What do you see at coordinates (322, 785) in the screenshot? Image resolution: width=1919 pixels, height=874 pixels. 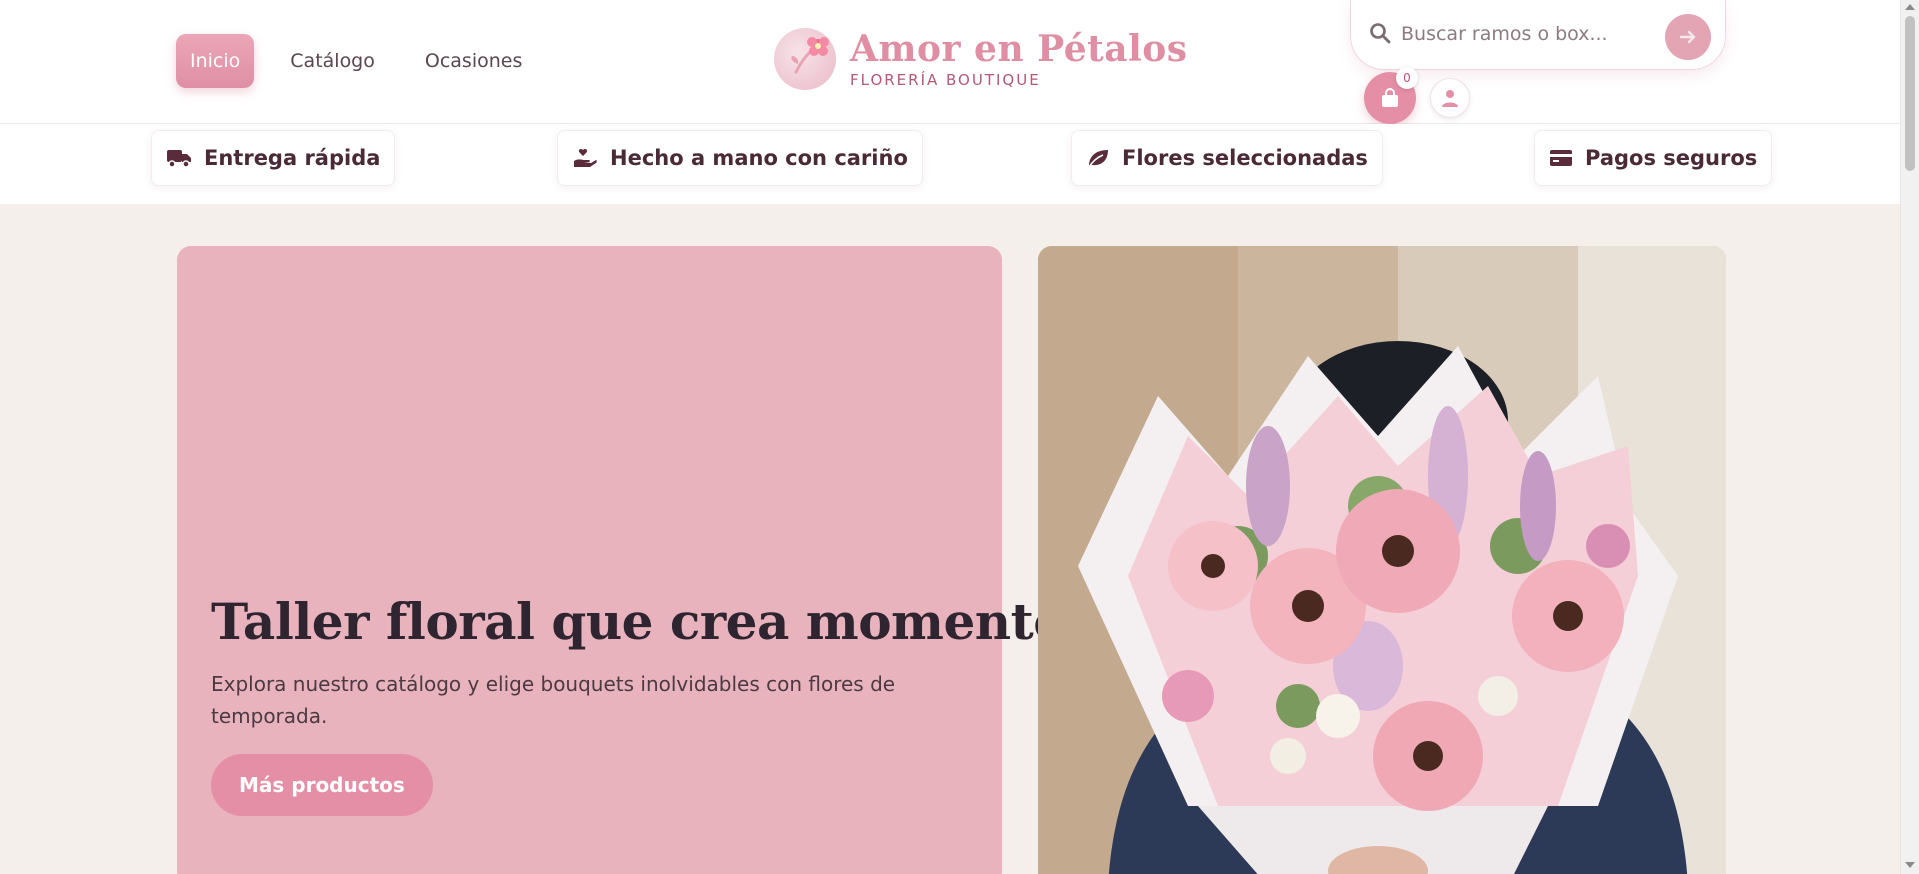 I see `more-products-button: Más productos` at bounding box center [322, 785].